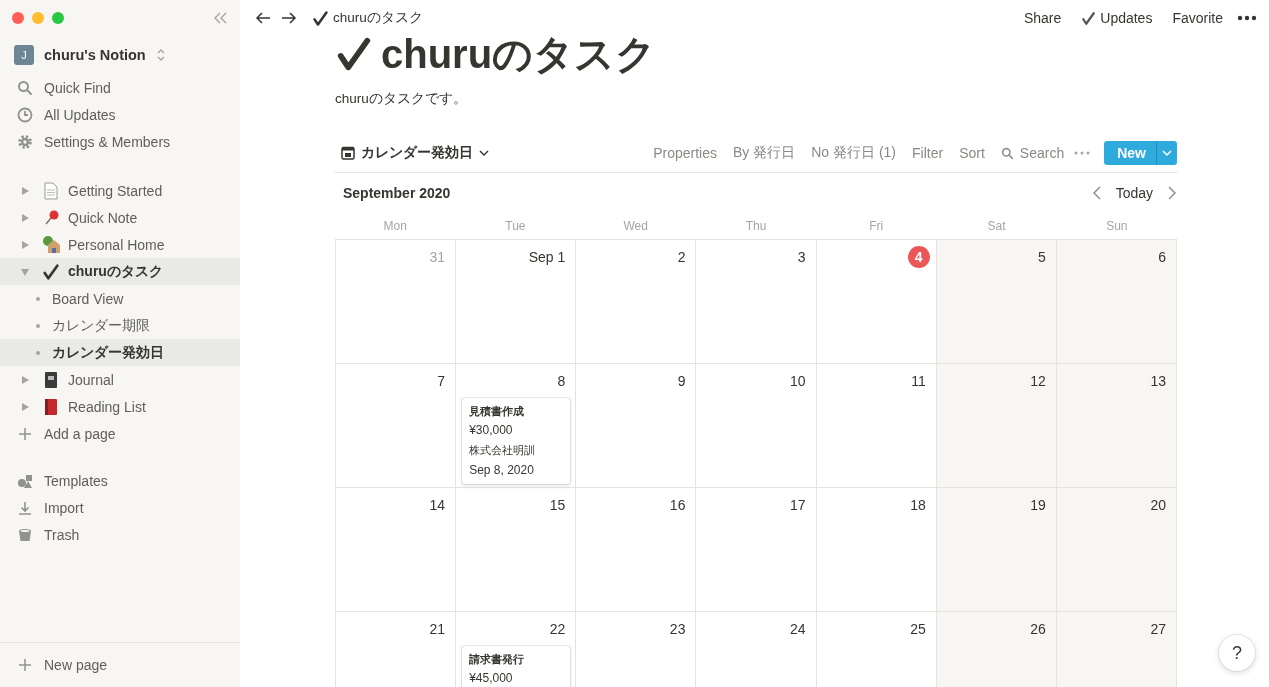  Describe the element at coordinates (120, 325) in the screenshot. I see `subpage-item: カレンダー期限` at that location.